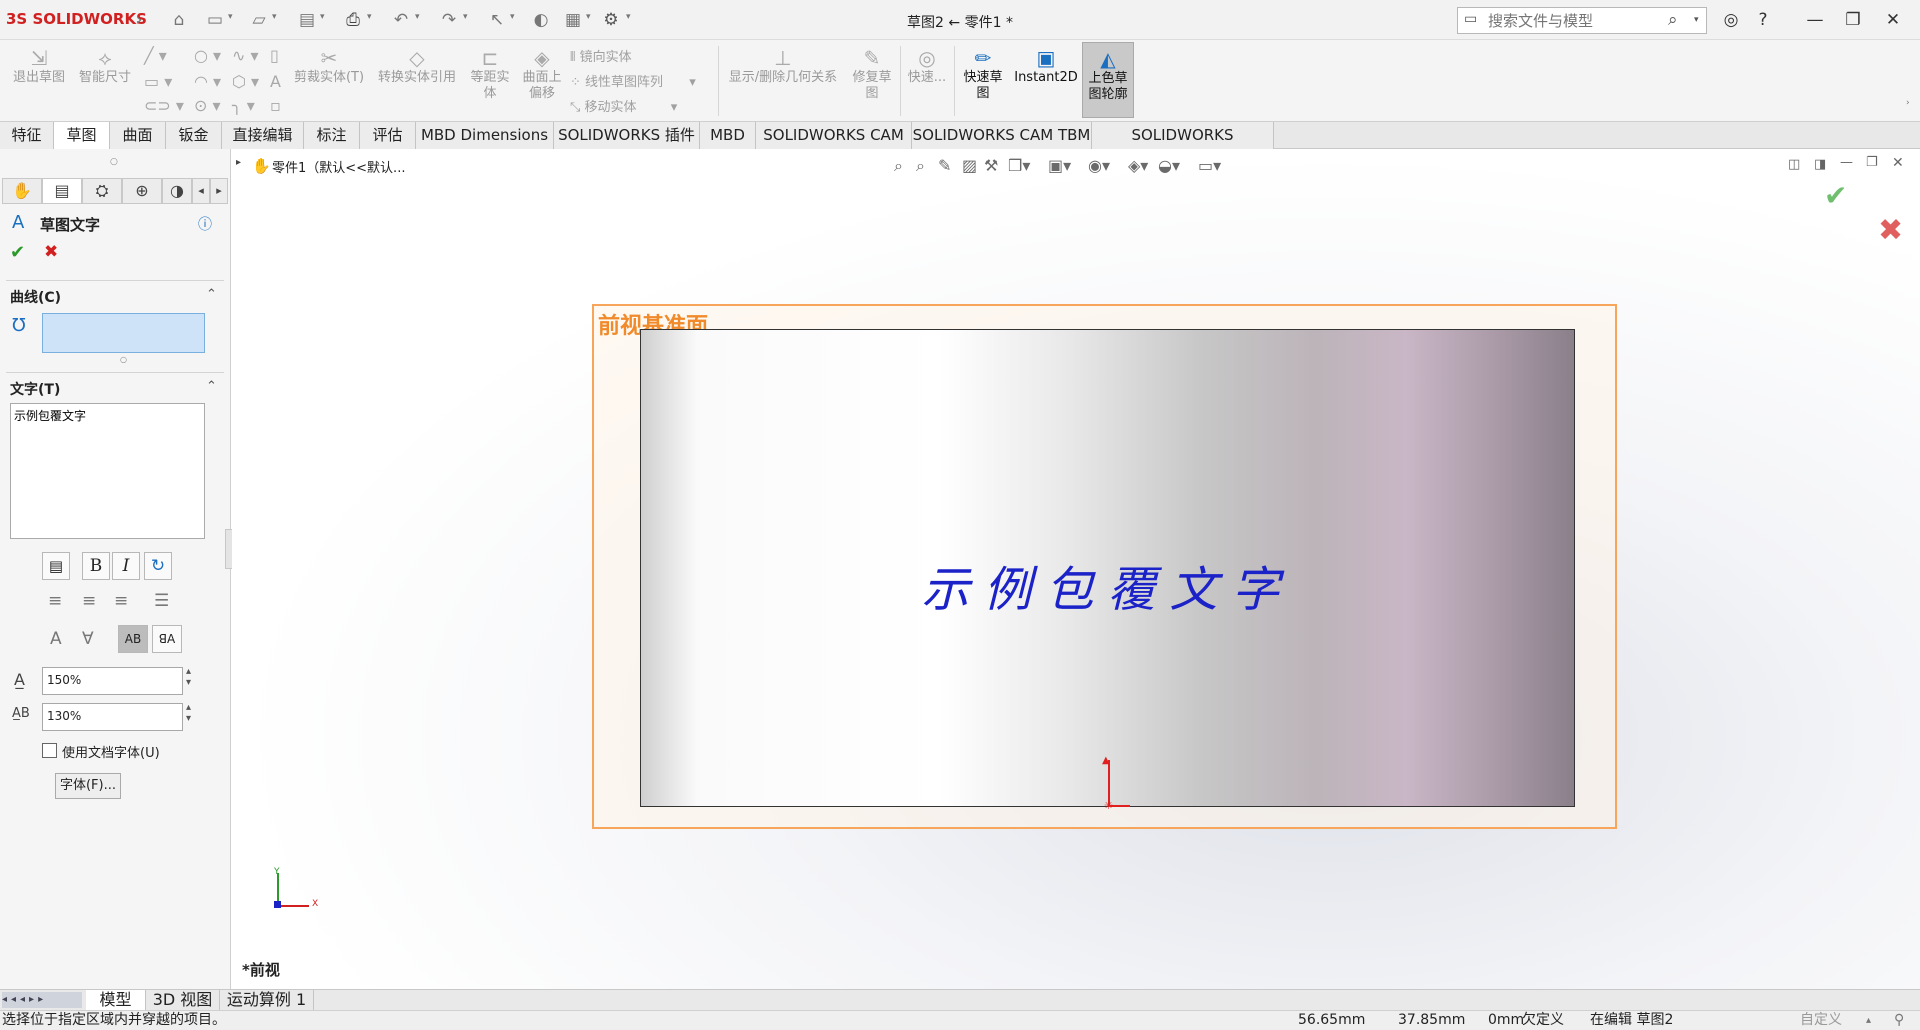 This screenshot has width=1920, height=1030. What do you see at coordinates (920, 166) in the screenshot?
I see `zoom-to-area-icon: ⌕` at bounding box center [920, 166].